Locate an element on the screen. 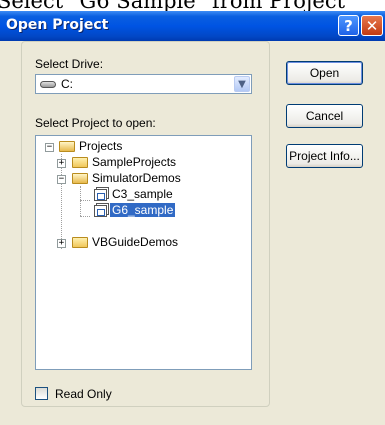 The image size is (385, 425). read-only-label: Read Only is located at coordinates (83, 394).